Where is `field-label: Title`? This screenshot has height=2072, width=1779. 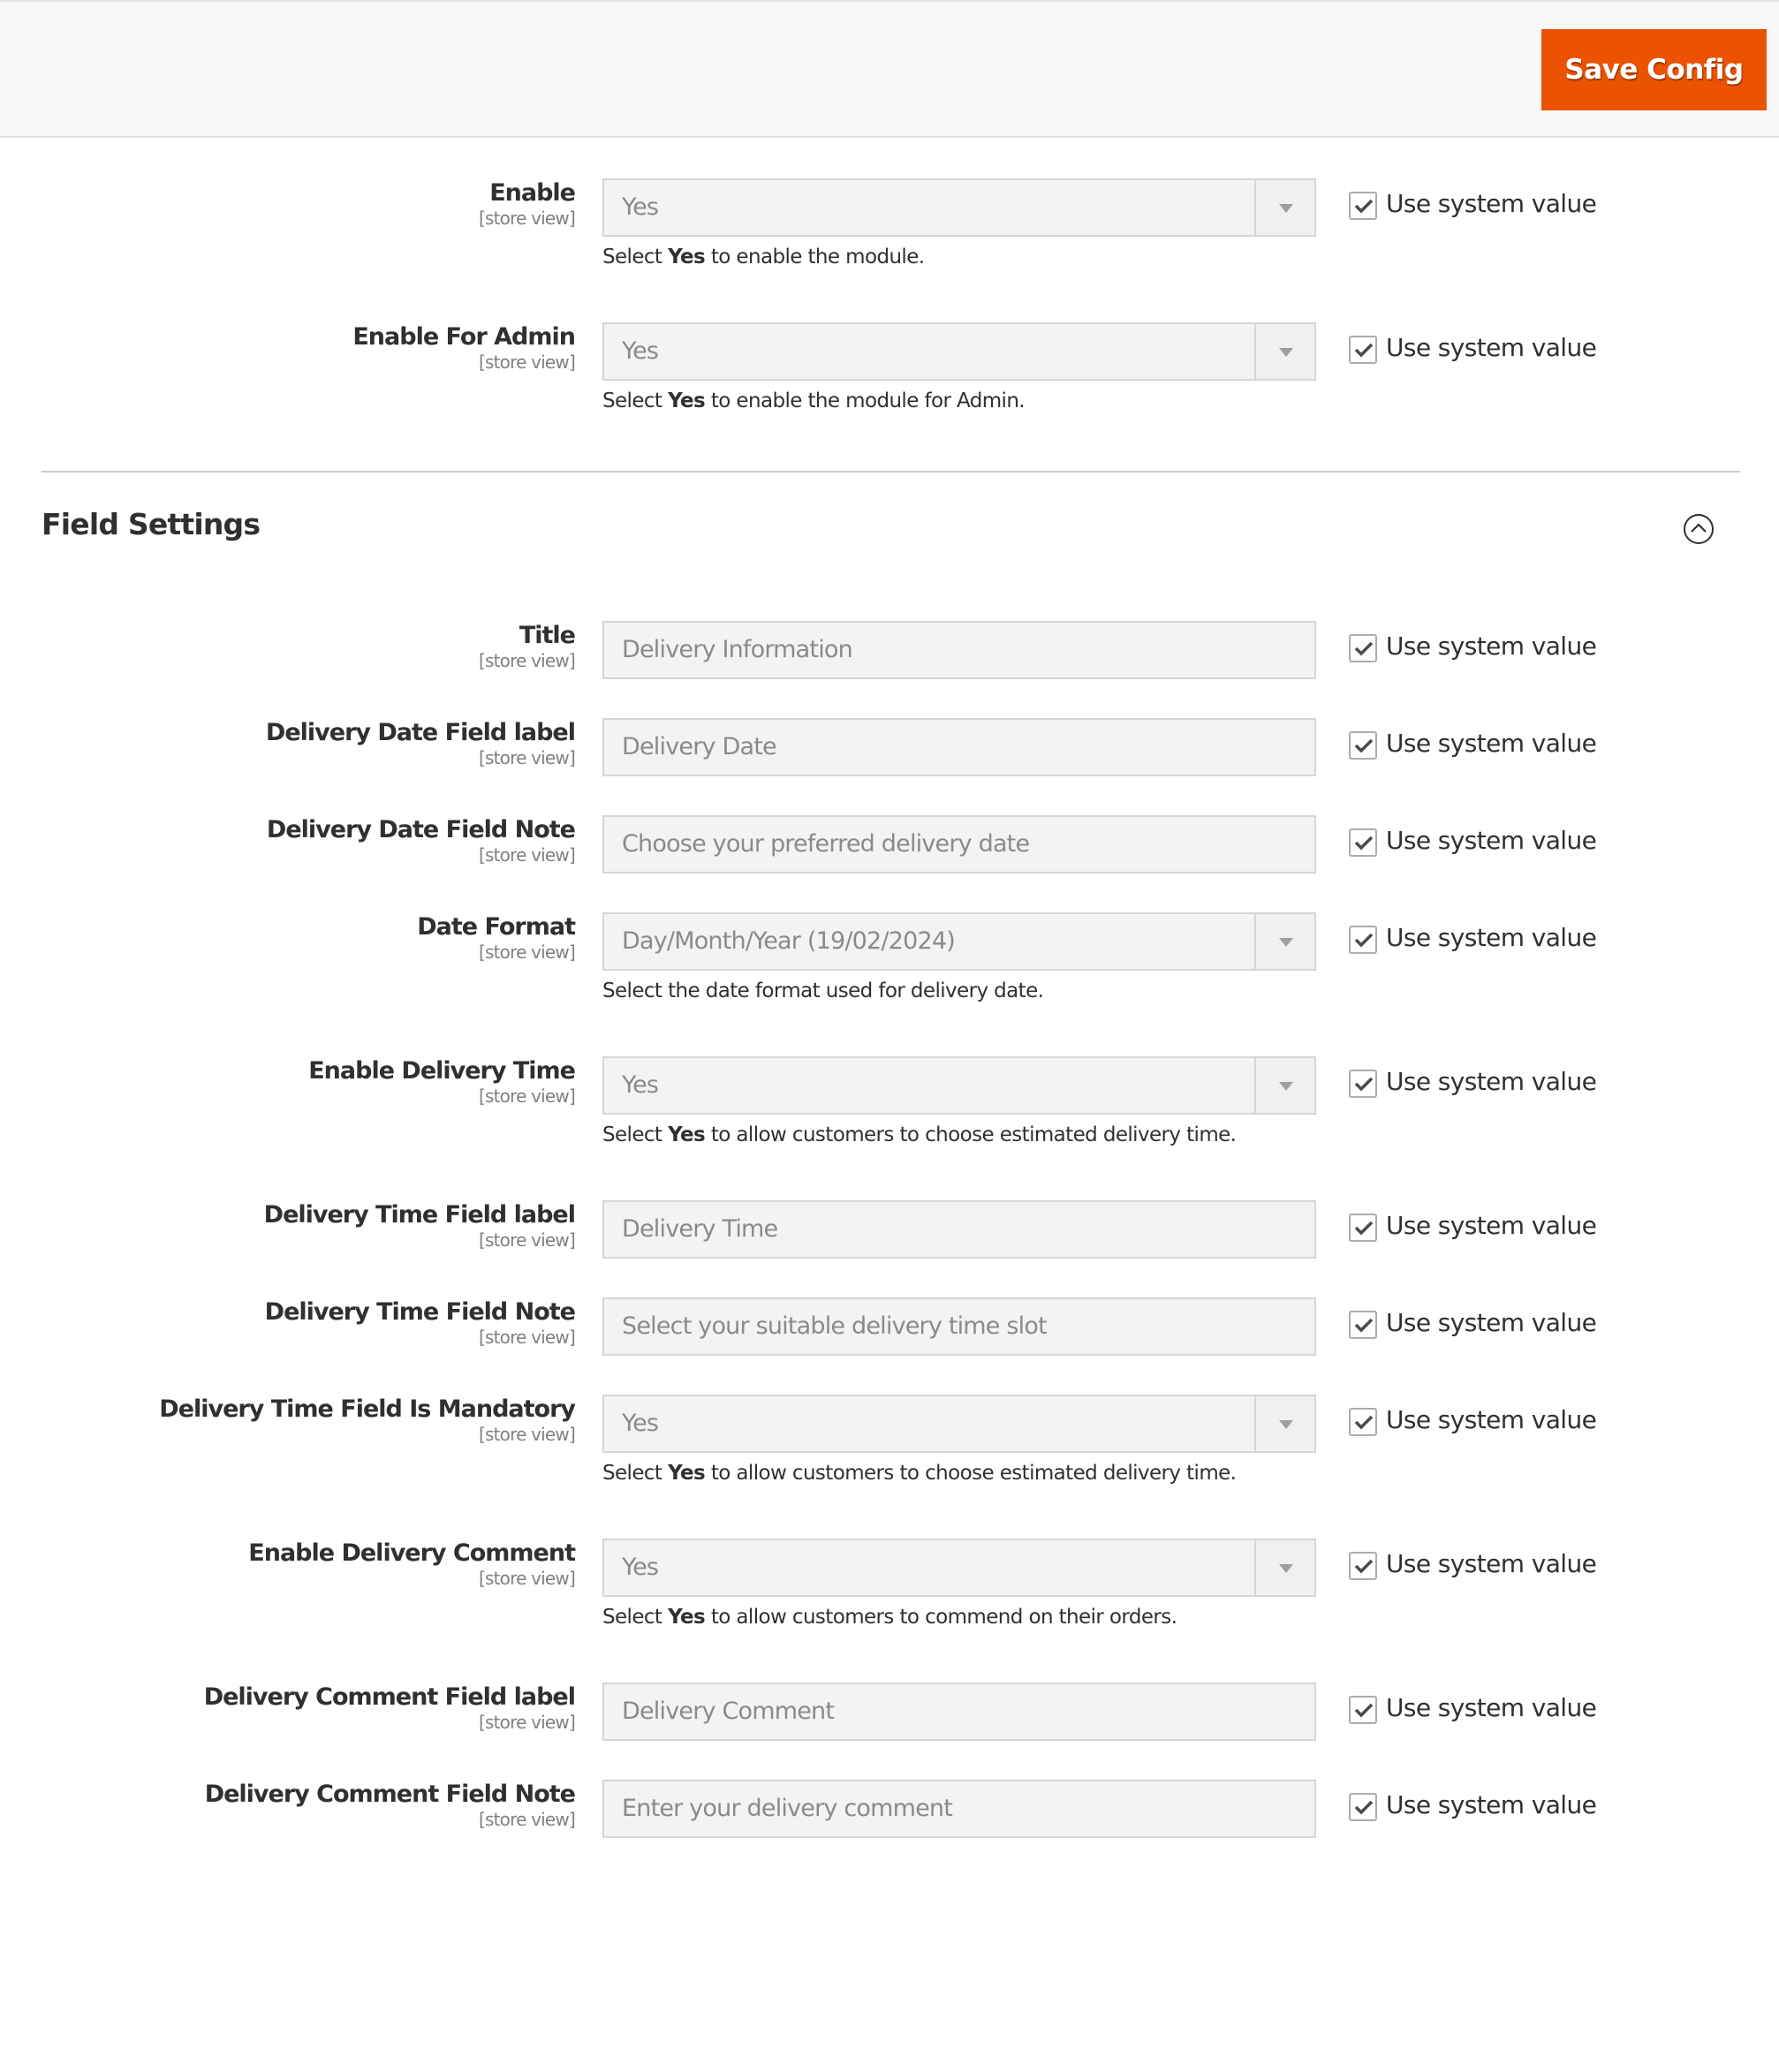 field-label: Title is located at coordinates (547, 635).